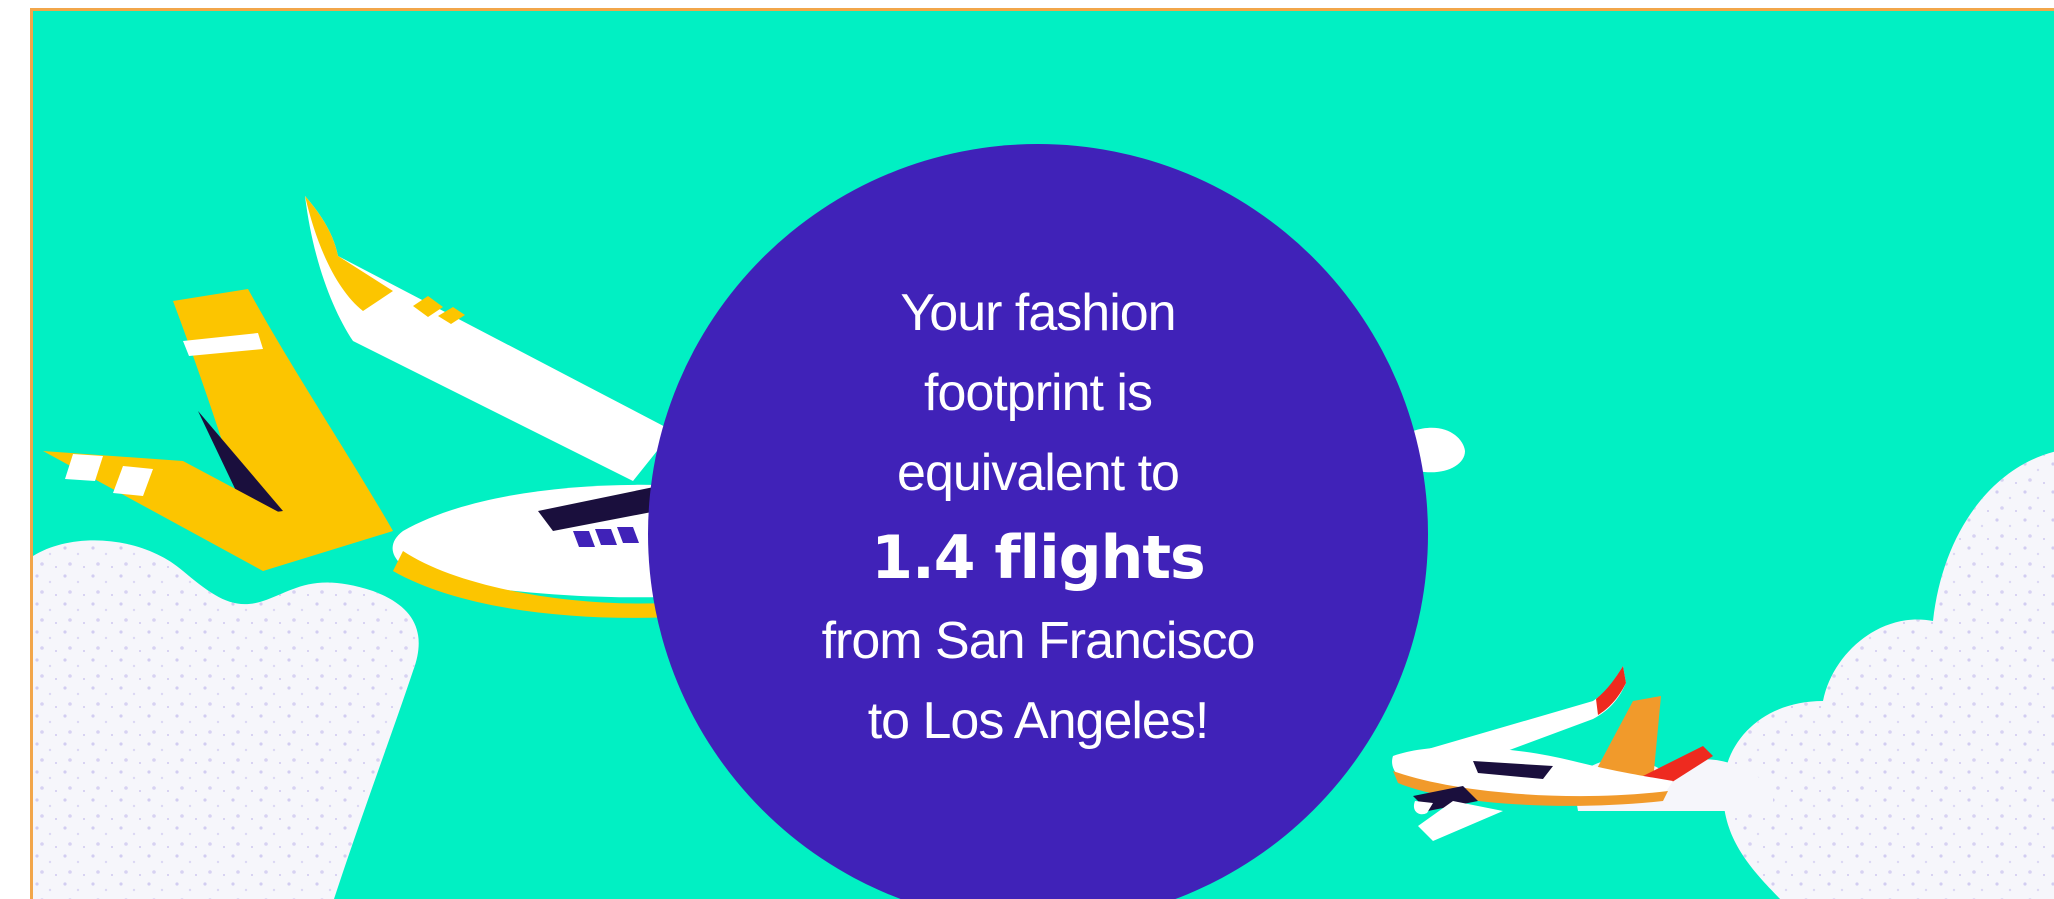 The height and width of the screenshot is (899, 2054). Describe the element at coordinates (1038, 641) in the screenshot. I see `message-line-4: from San Francisco` at that location.